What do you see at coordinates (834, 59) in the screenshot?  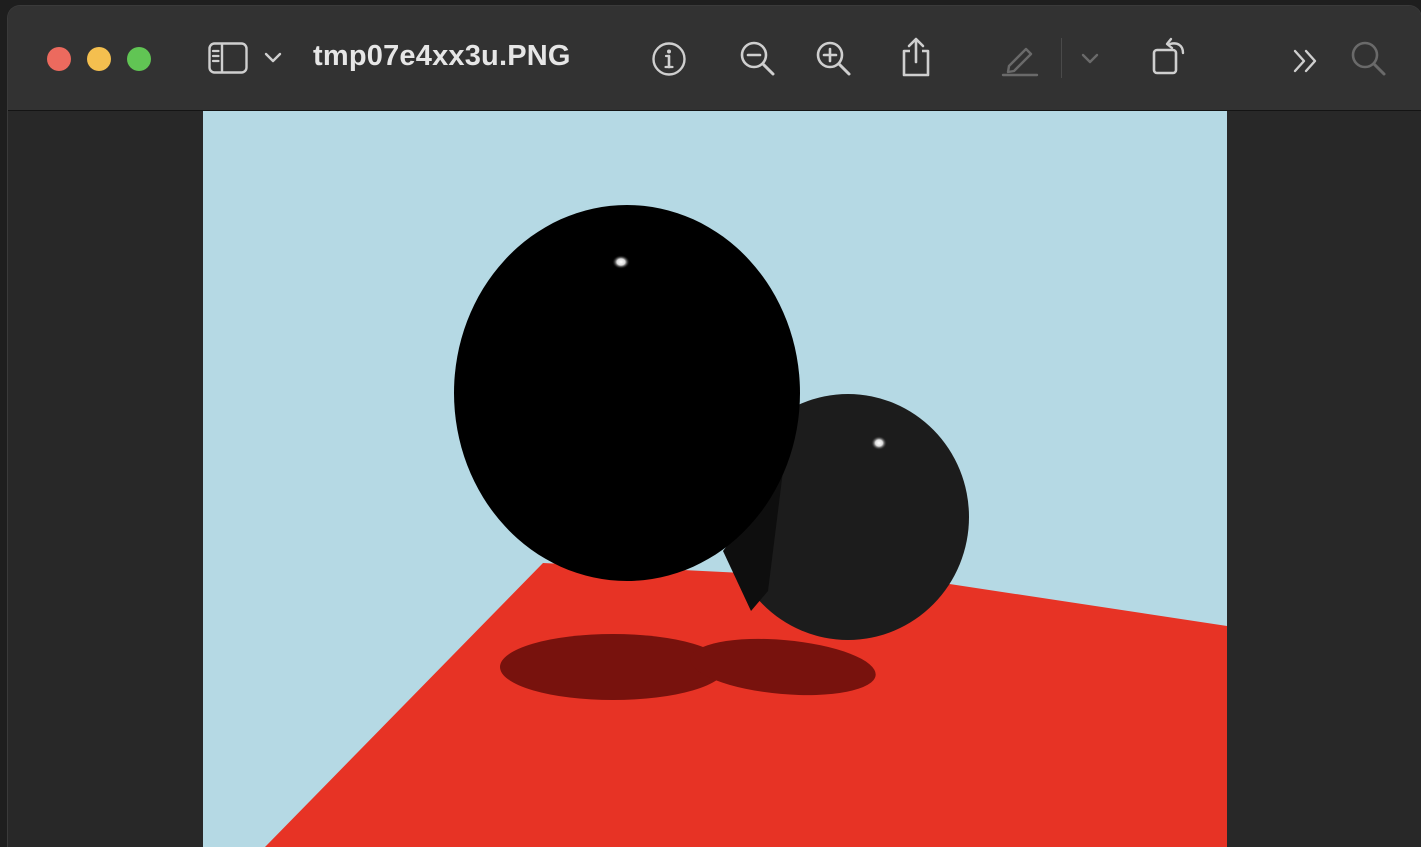 I see `zoom-in-icon` at bounding box center [834, 59].